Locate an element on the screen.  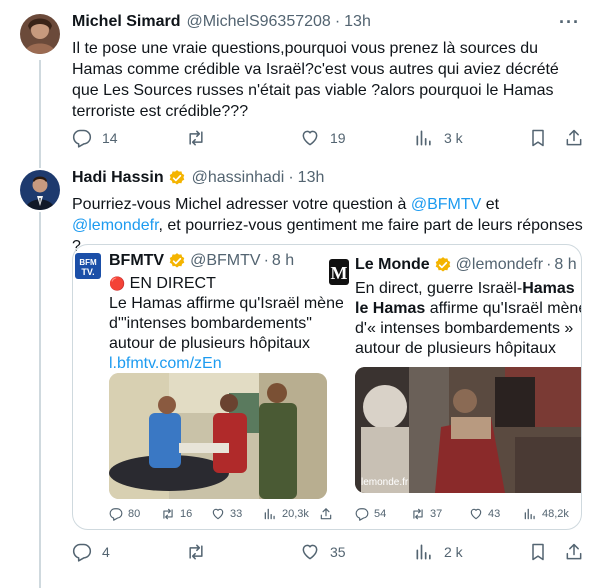
views-count: 2 k is located at coordinates (453, 552).